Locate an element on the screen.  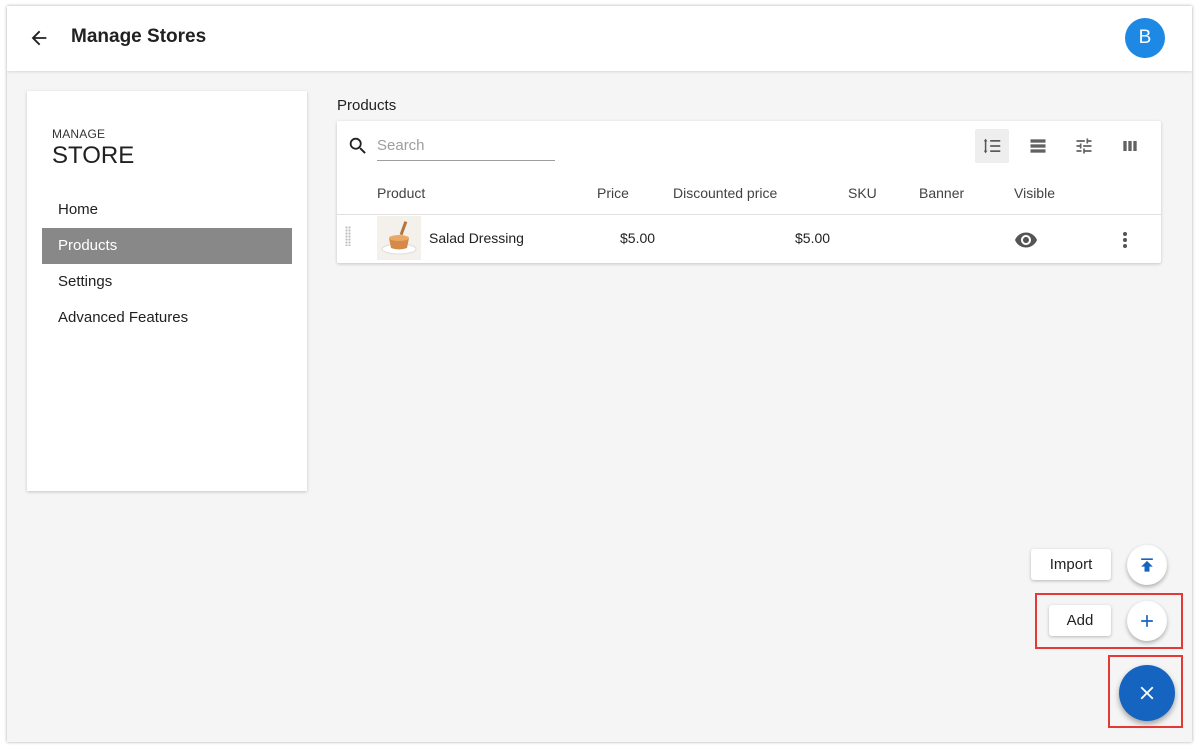
visibility-toggle is located at coordinates (1026, 240).